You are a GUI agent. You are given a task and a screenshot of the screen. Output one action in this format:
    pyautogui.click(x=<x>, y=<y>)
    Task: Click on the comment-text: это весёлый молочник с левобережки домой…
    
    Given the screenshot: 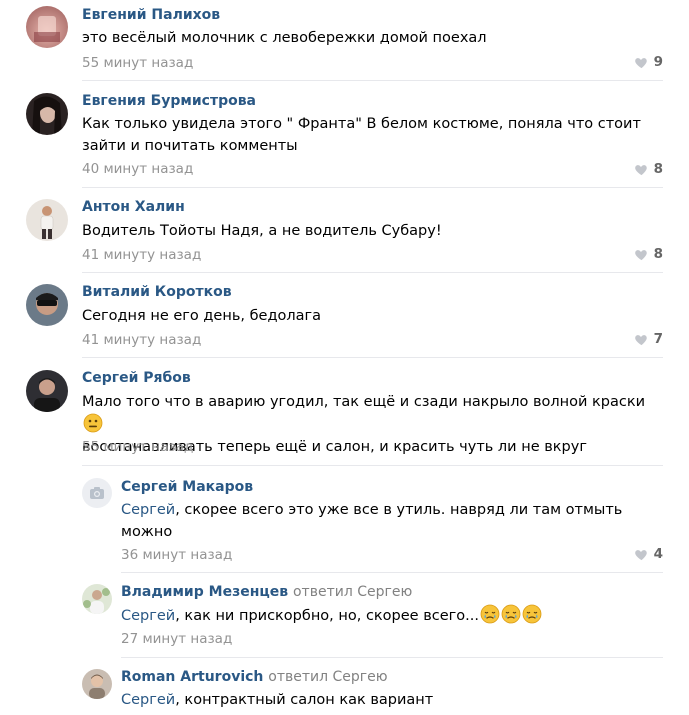 What is the action you would take?
    pyautogui.click(x=284, y=38)
    